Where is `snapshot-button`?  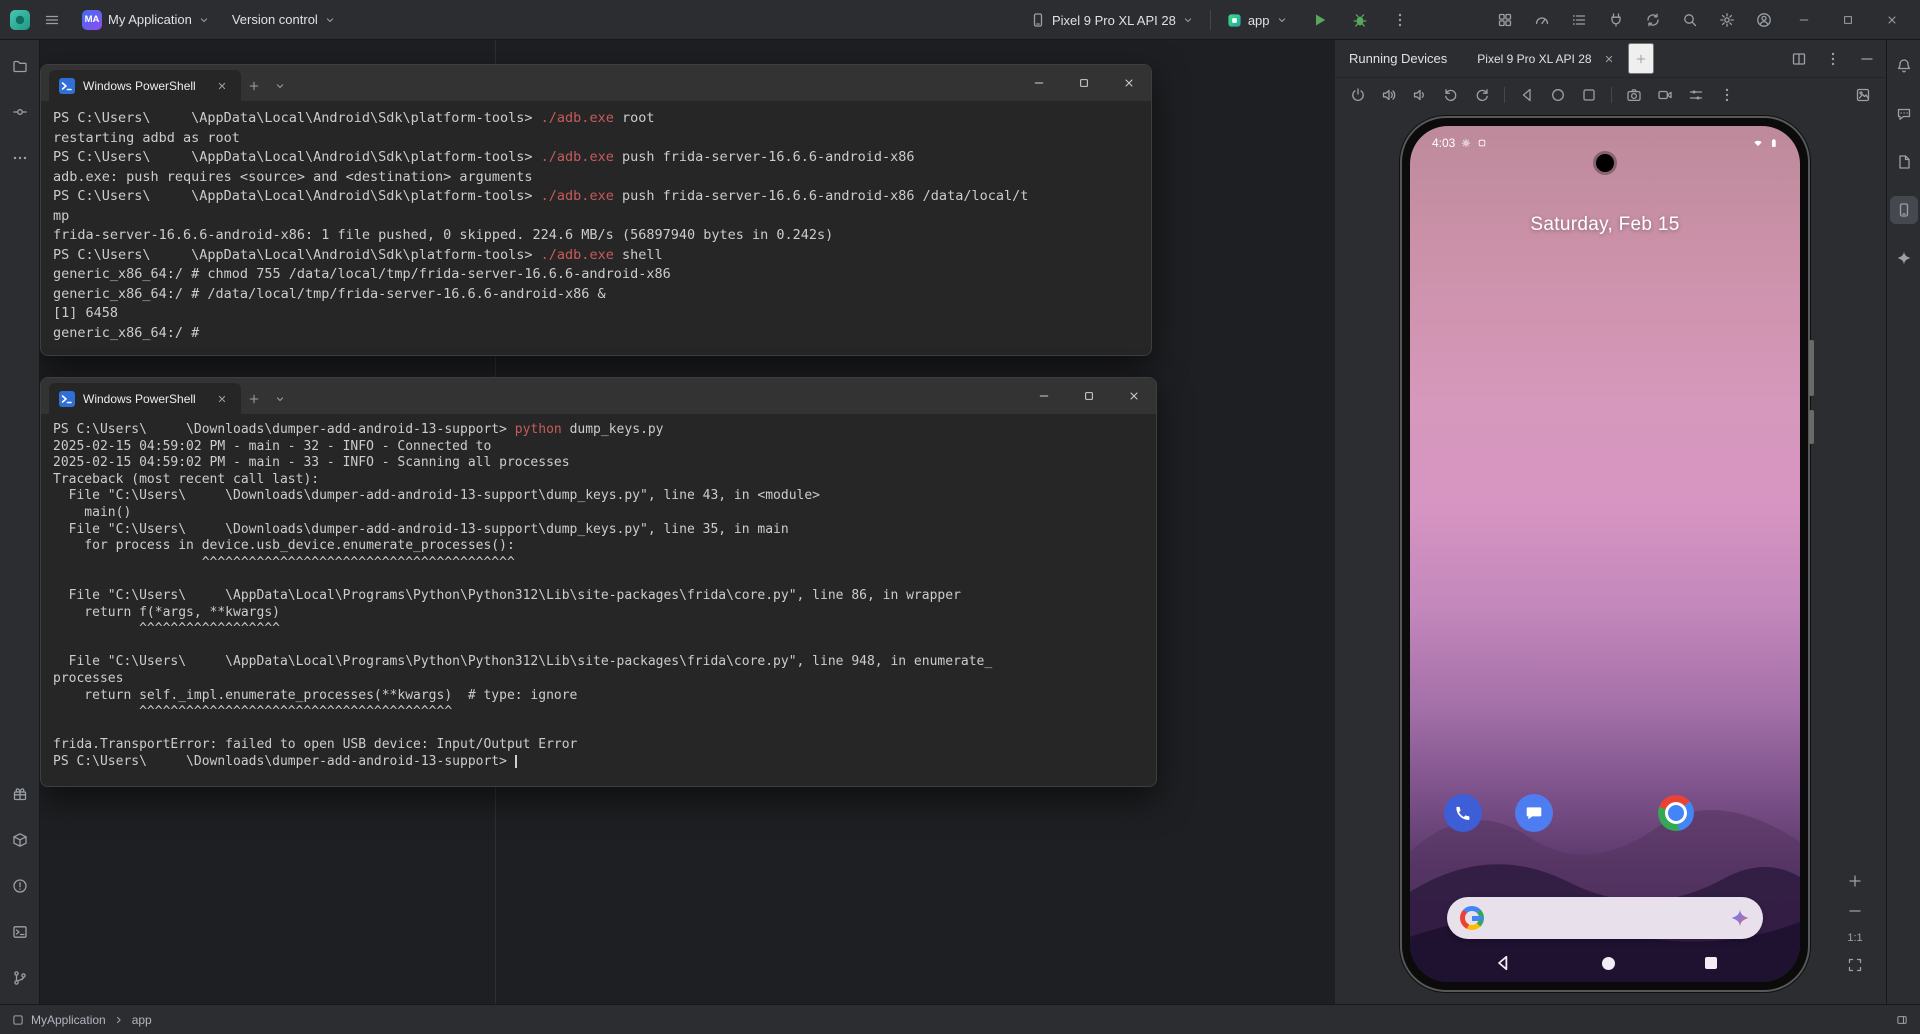 snapshot-button is located at coordinates (1863, 95).